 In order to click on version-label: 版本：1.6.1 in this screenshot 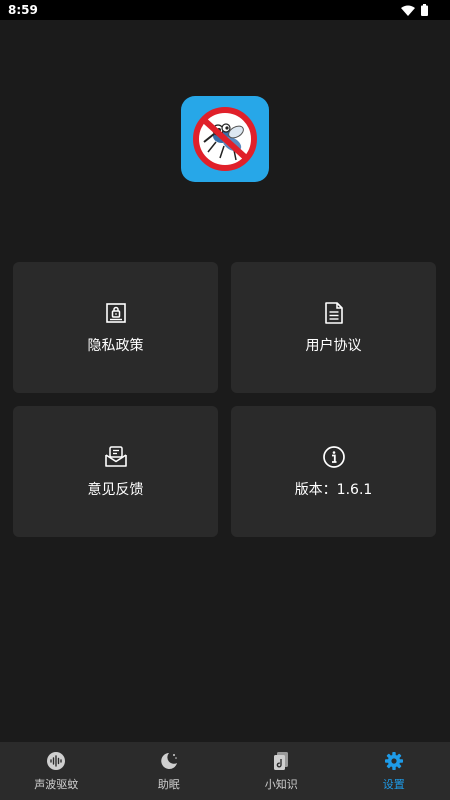, I will do `click(333, 489)`.